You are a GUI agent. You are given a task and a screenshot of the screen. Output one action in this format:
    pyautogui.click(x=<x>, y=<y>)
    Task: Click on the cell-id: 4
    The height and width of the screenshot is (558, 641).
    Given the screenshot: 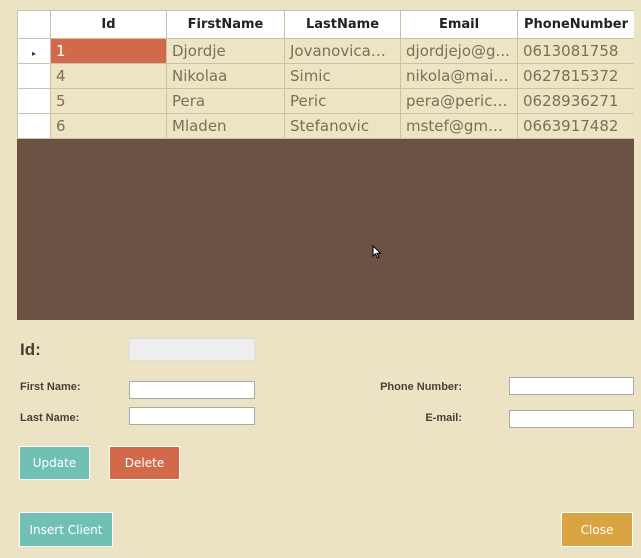 What is the action you would take?
    pyautogui.click(x=108, y=76)
    